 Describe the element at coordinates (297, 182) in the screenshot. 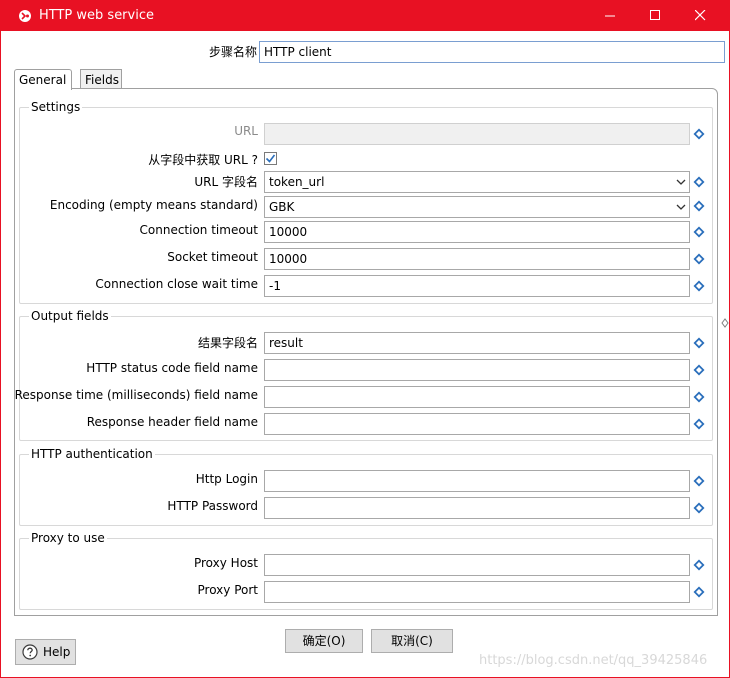

I see `url-field-name-value: token_url` at that location.